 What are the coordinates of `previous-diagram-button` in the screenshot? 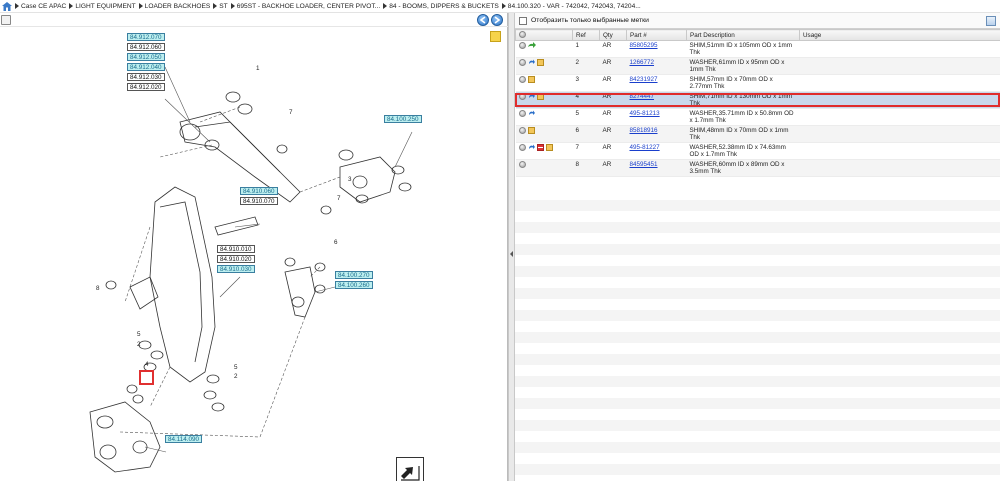 It's located at (483, 20).